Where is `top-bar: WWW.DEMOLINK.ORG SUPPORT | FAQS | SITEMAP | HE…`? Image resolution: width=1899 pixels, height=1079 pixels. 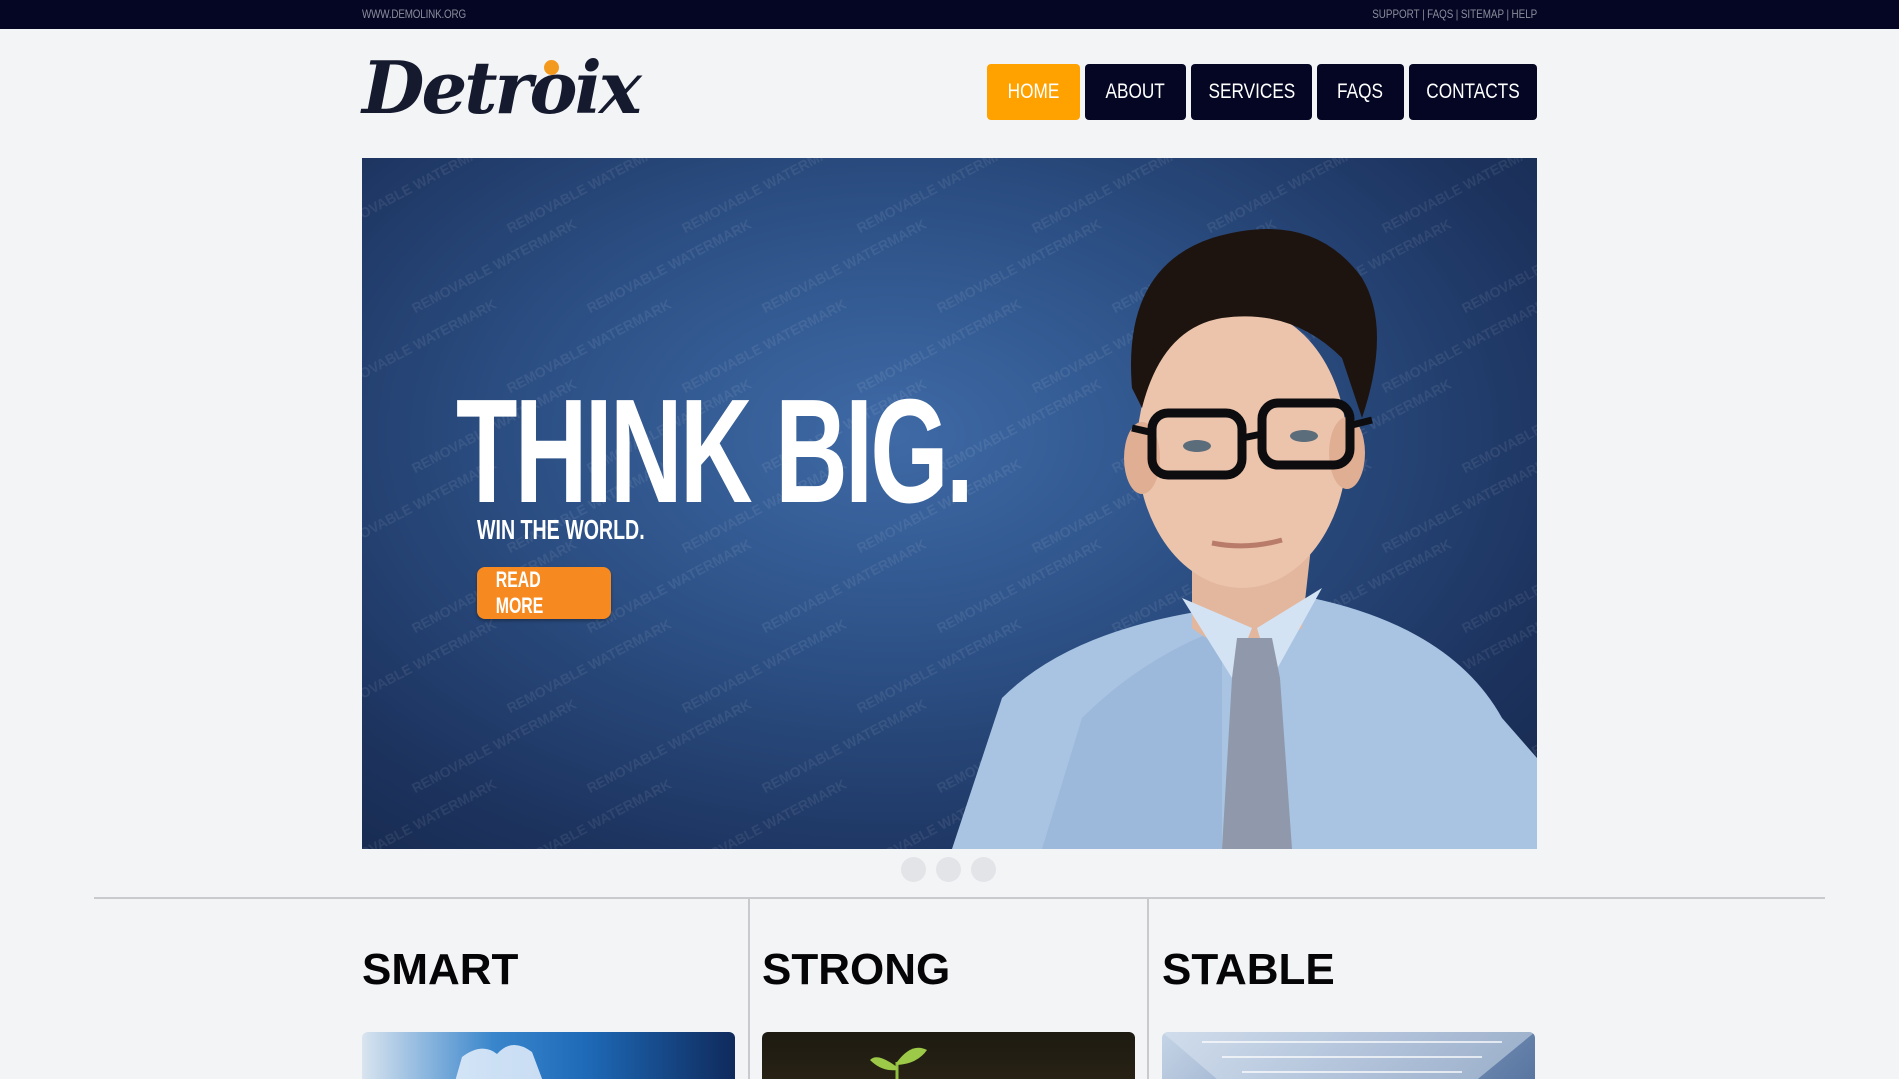 top-bar: WWW.DEMOLINK.ORG SUPPORT | FAQS | SITEMAP | HE… is located at coordinates (949, 14).